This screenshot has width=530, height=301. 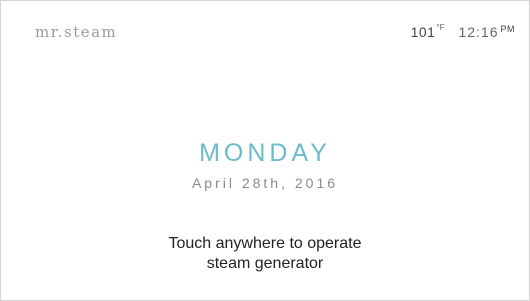 What do you see at coordinates (423, 32) in the screenshot?
I see `temperature-value: 101` at bounding box center [423, 32].